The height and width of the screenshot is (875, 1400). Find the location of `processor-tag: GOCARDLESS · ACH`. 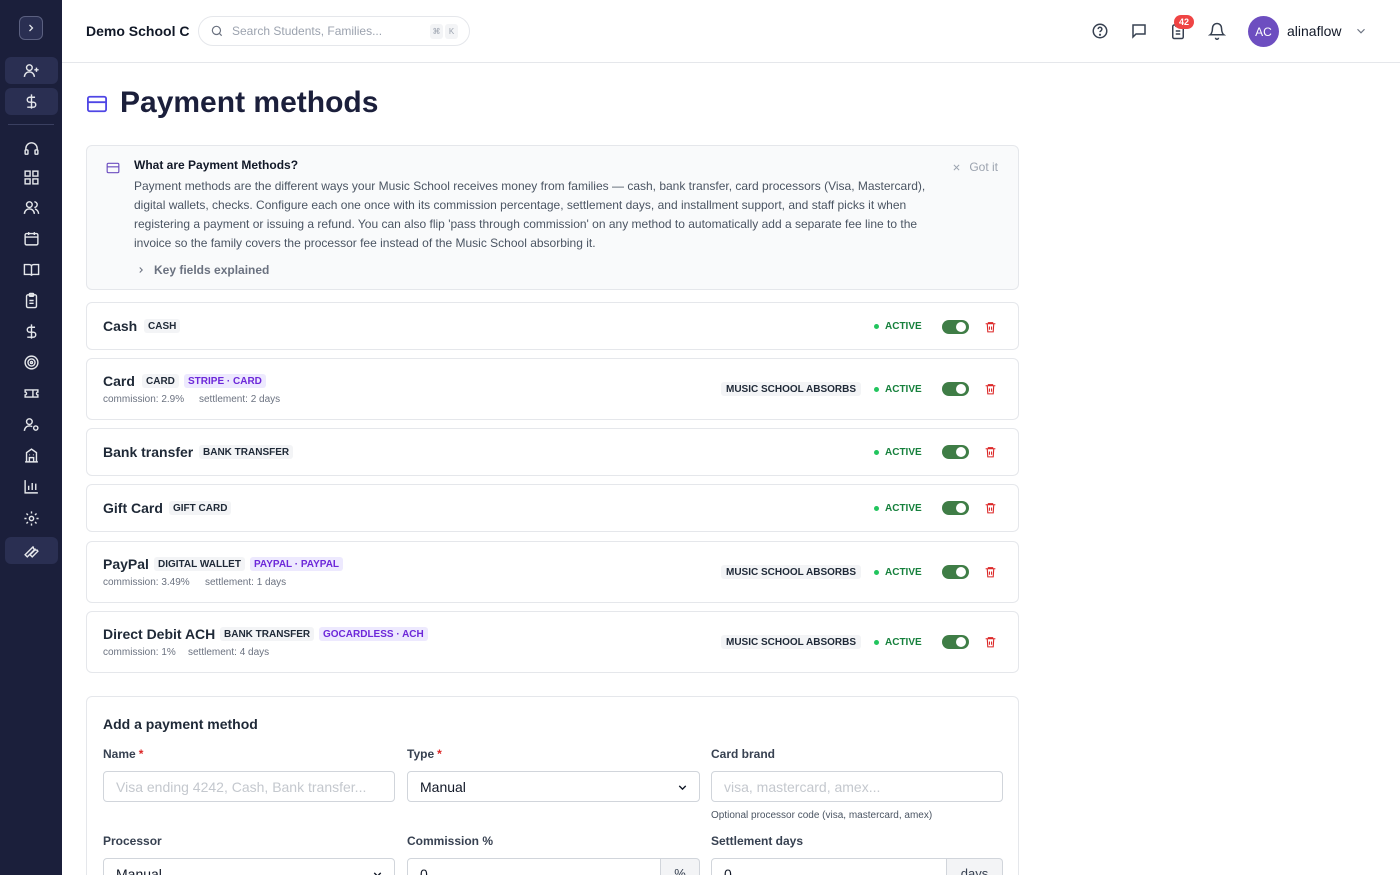

processor-tag: GOCARDLESS · ACH is located at coordinates (373, 634).